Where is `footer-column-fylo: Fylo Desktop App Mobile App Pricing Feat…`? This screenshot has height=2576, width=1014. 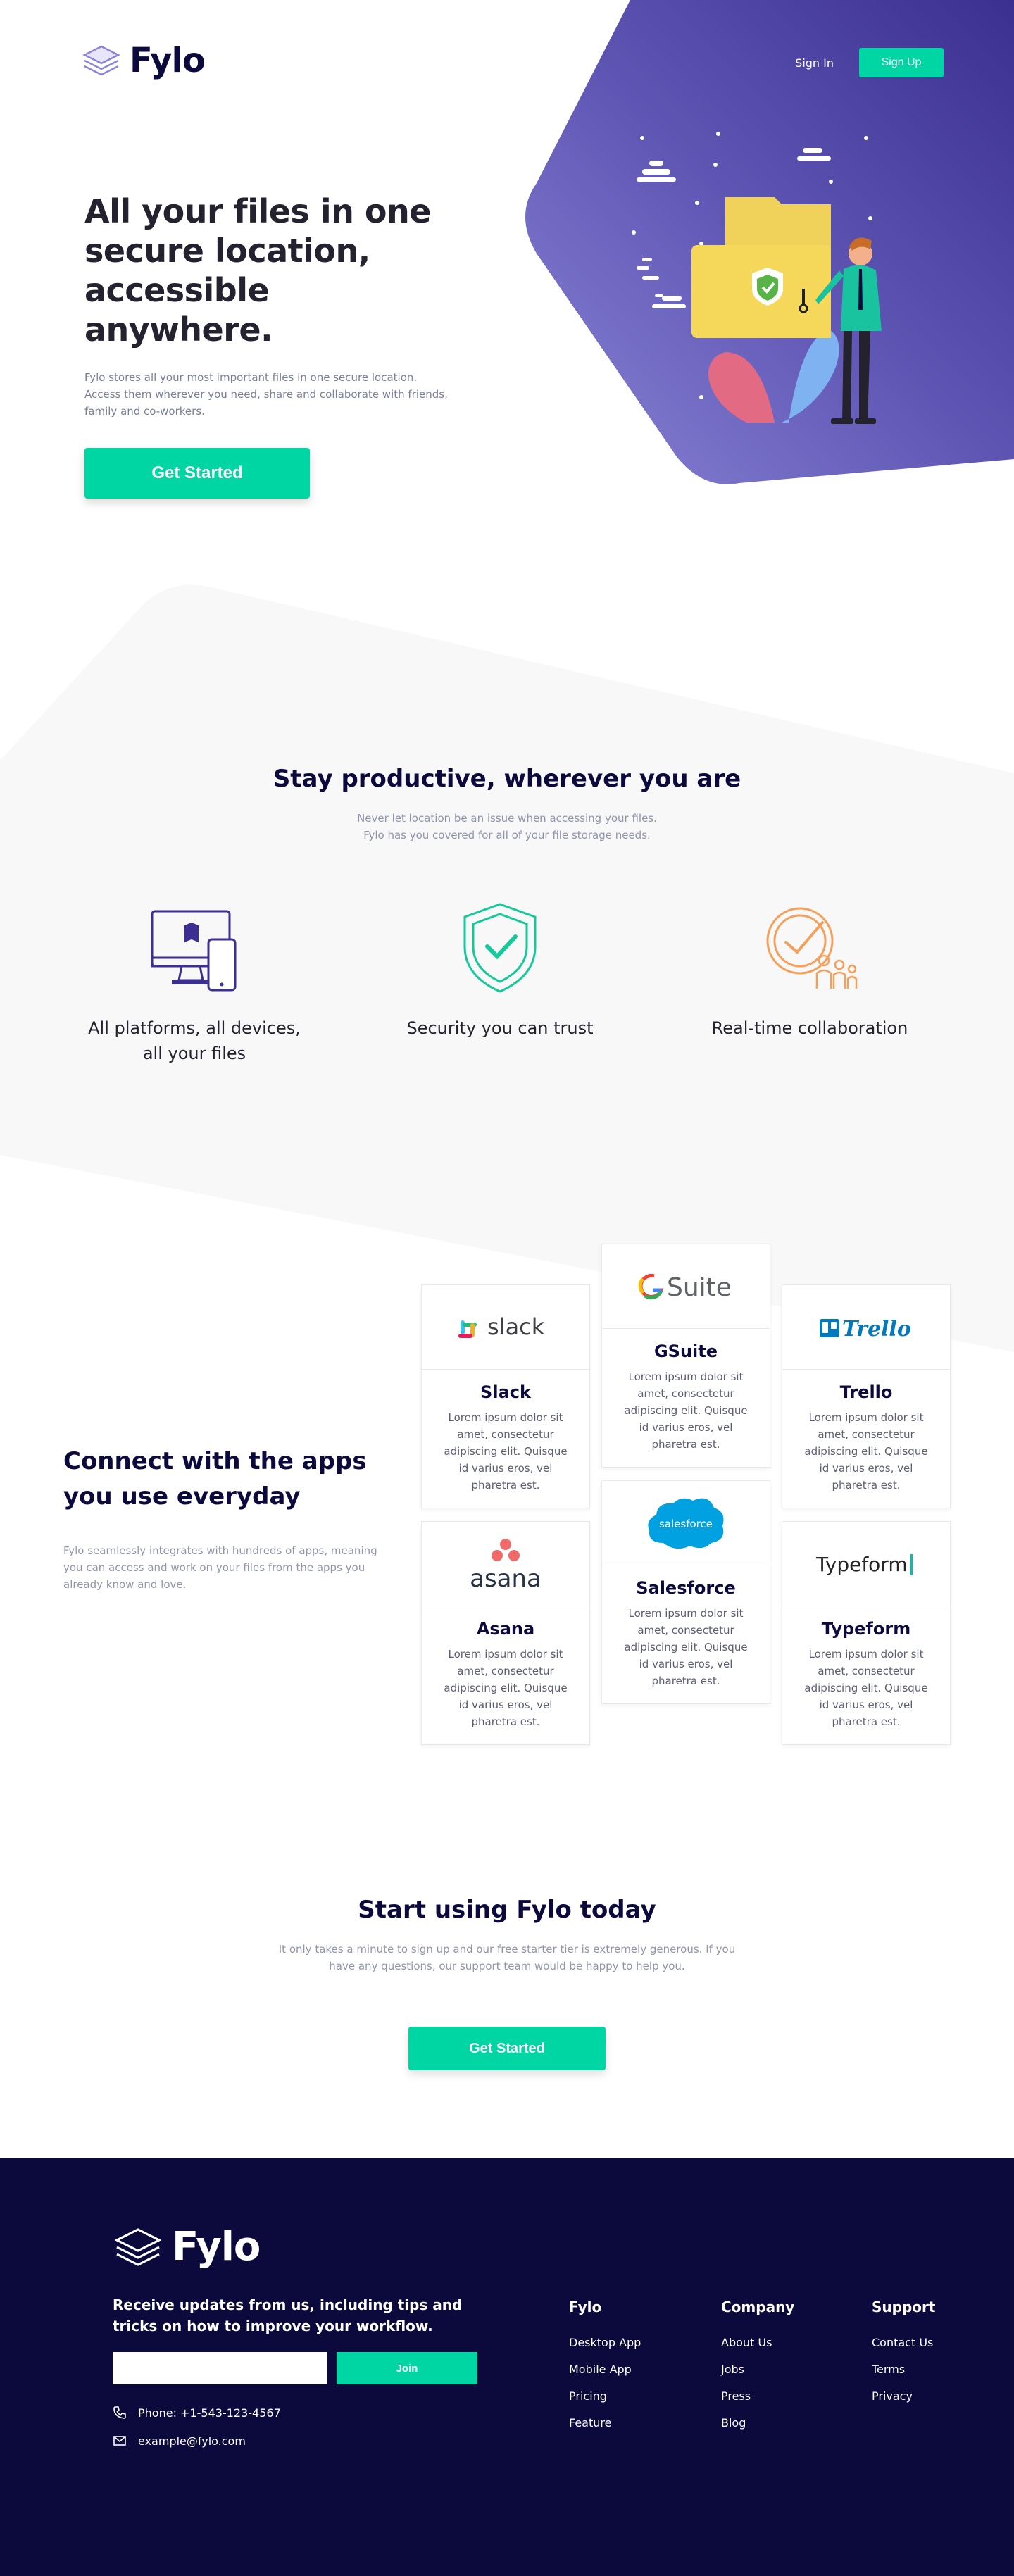 footer-column-fylo: Fylo Desktop App Mobile App Pricing Feat… is located at coordinates (605, 2368).